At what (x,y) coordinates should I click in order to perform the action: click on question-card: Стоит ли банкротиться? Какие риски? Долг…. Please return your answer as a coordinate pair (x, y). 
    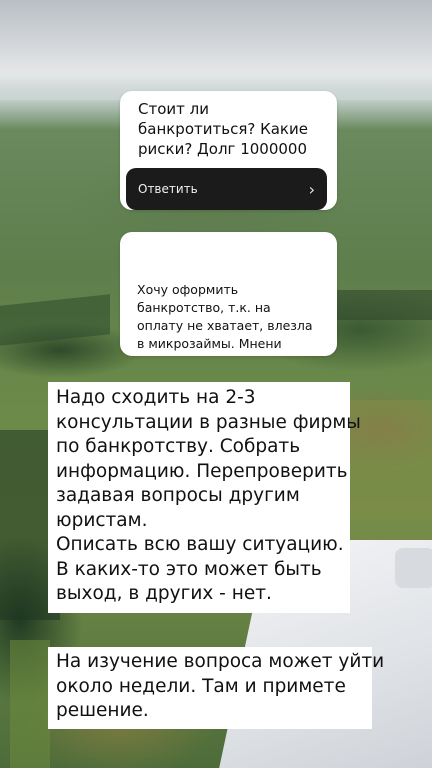
    Looking at the image, I should click on (228, 150).